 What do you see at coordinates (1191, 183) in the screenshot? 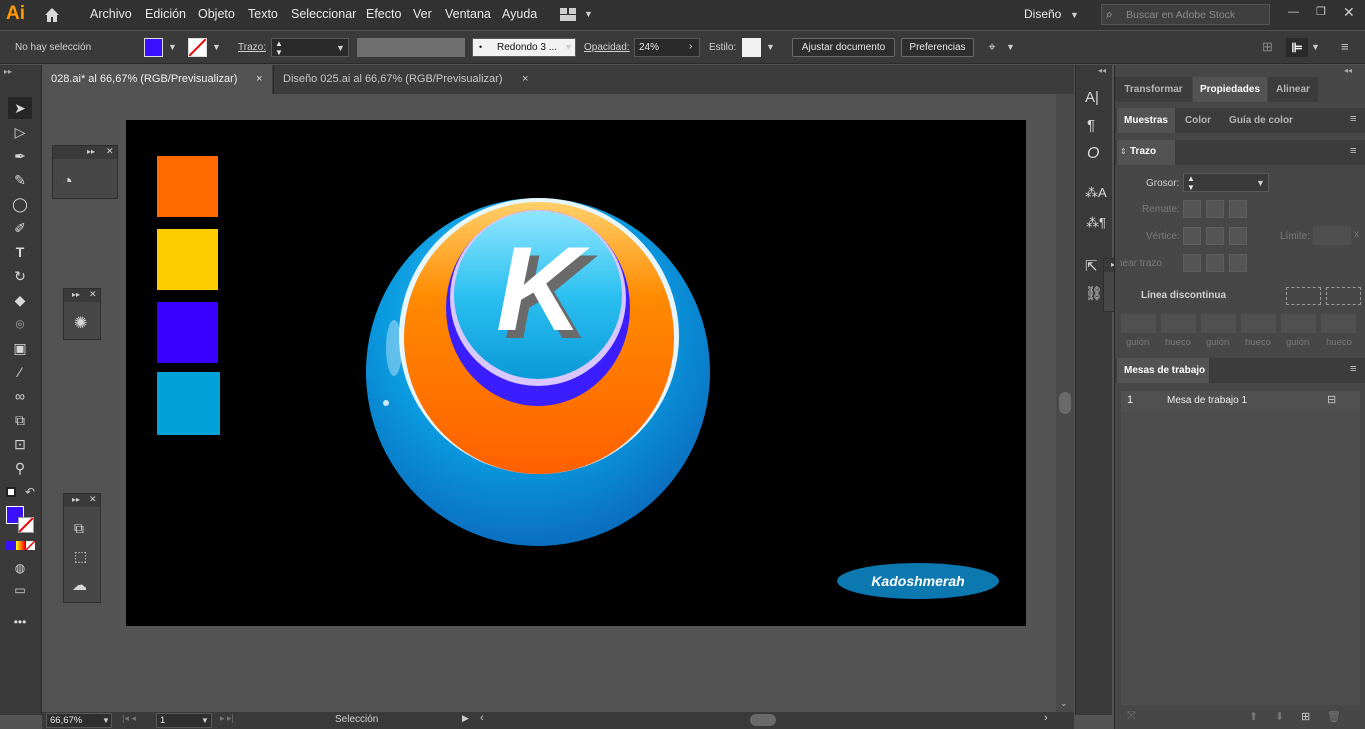
I see `stepper-arrows-icon: ▲ ▼` at bounding box center [1191, 183].